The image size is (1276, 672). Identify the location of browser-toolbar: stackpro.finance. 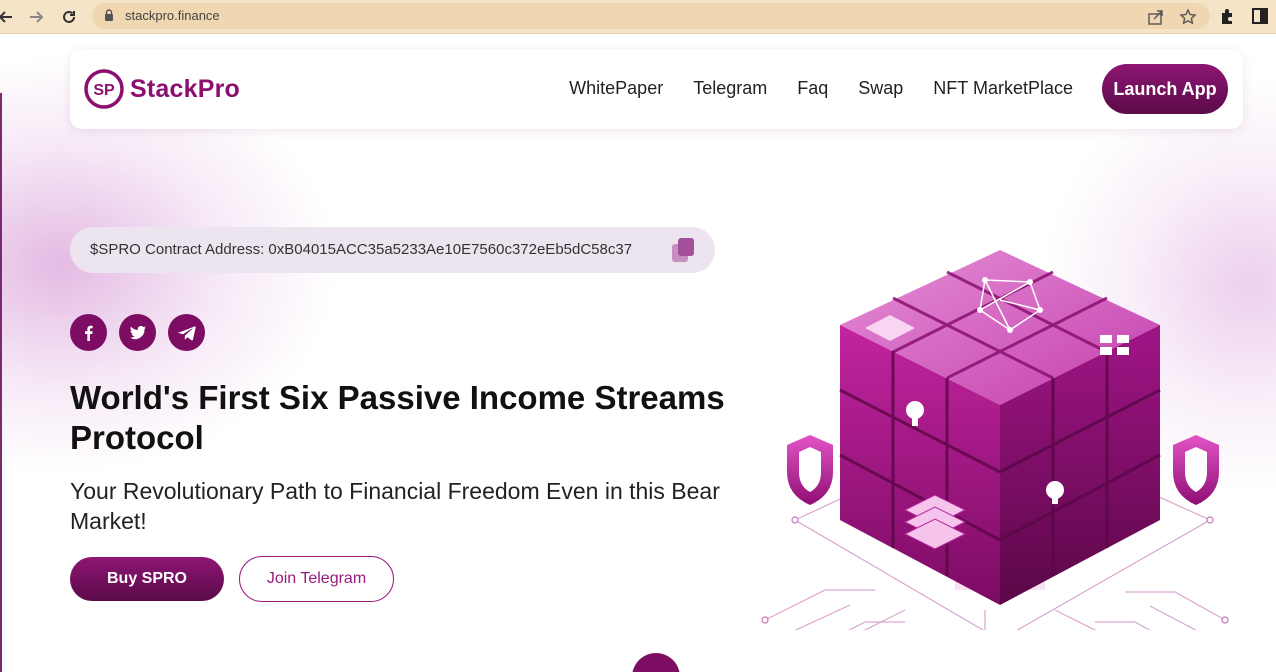
(638, 17).